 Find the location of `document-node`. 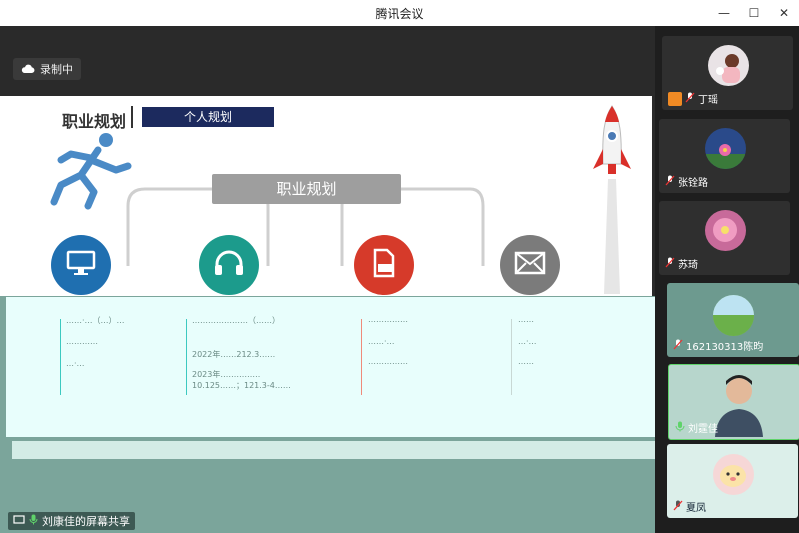

document-node is located at coordinates (384, 265).